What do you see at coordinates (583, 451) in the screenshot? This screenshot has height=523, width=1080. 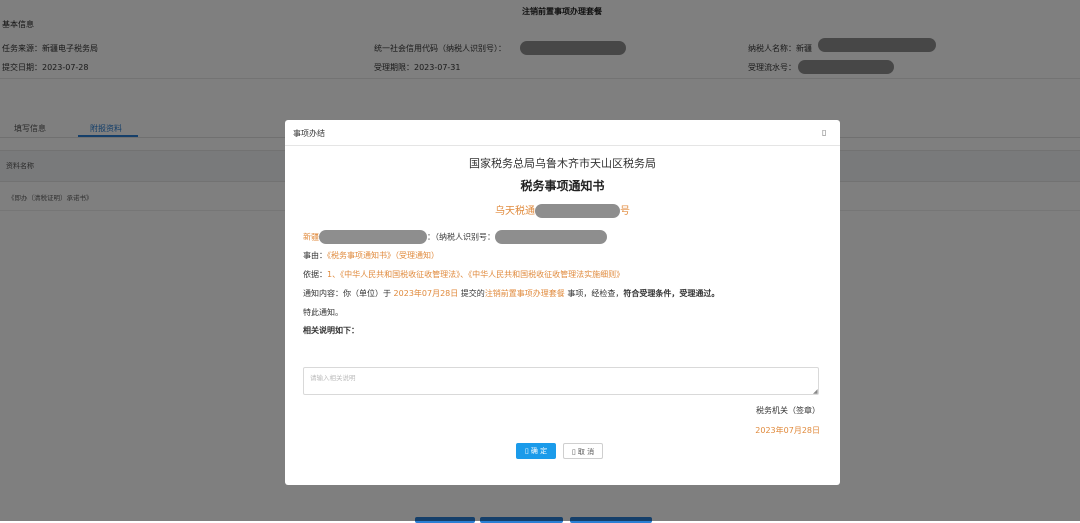 I see `cancel-button: ▯ 取 消` at bounding box center [583, 451].